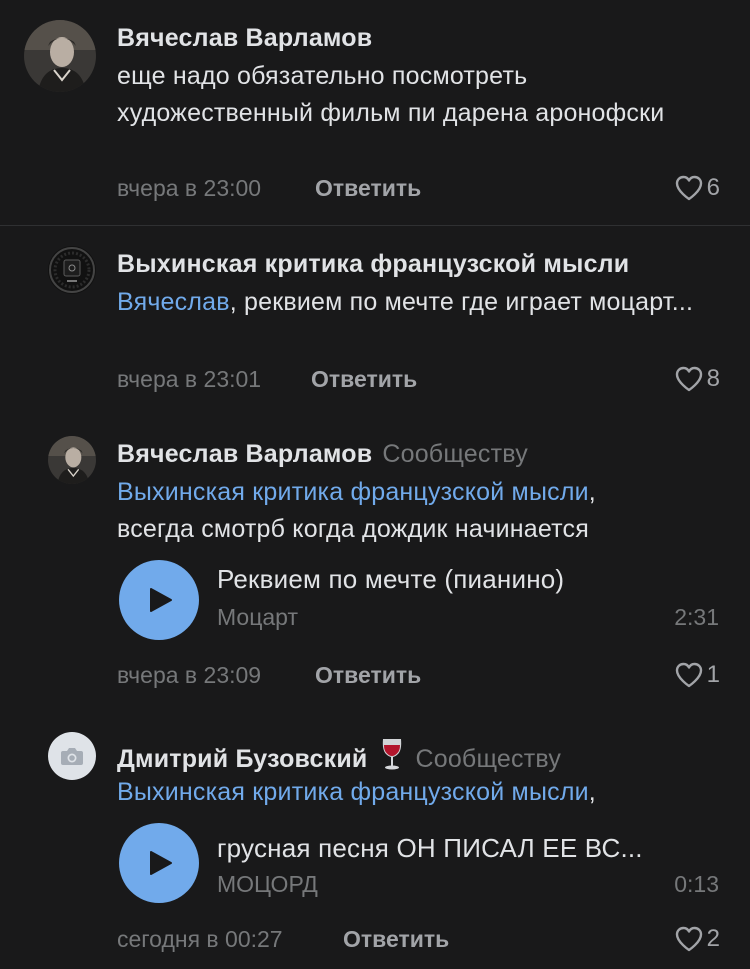 The height and width of the screenshot is (969, 750). Describe the element at coordinates (419, 602) in the screenshot. I see `audio-attachment: Реквием по мечте (пианино) Моцарт 2:31` at that location.